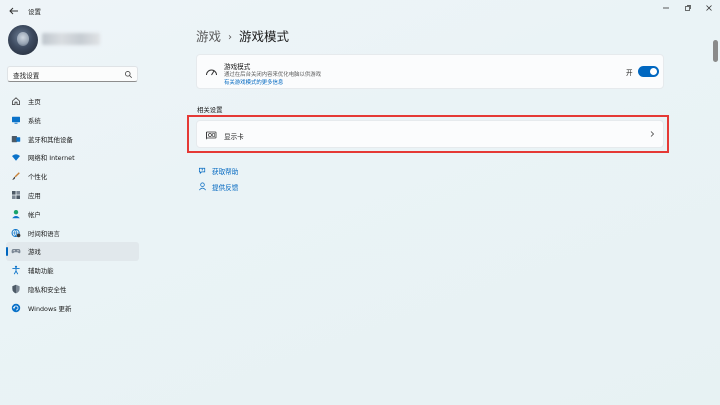 The height and width of the screenshot is (405, 720). I want to click on sidebar-item-time-language: 时间和语言, so click(72, 233).